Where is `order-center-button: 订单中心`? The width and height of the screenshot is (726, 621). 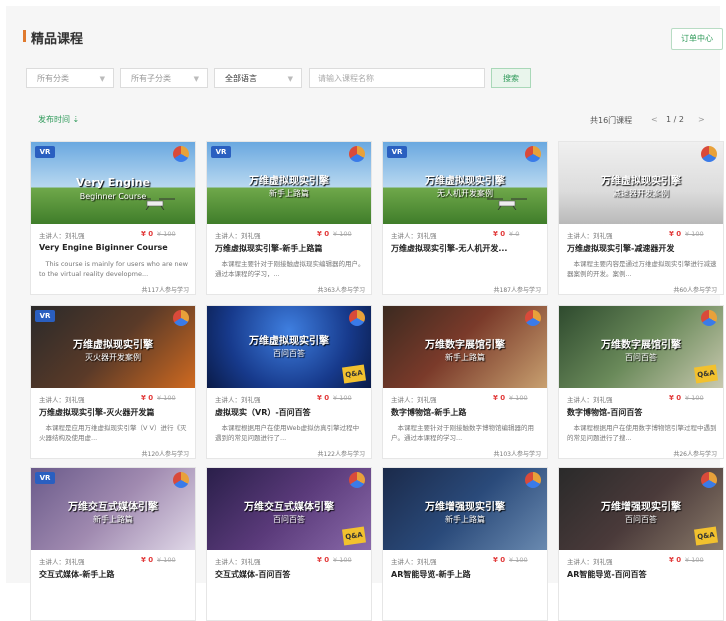
order-center-button: 订单中心 is located at coordinates (697, 39).